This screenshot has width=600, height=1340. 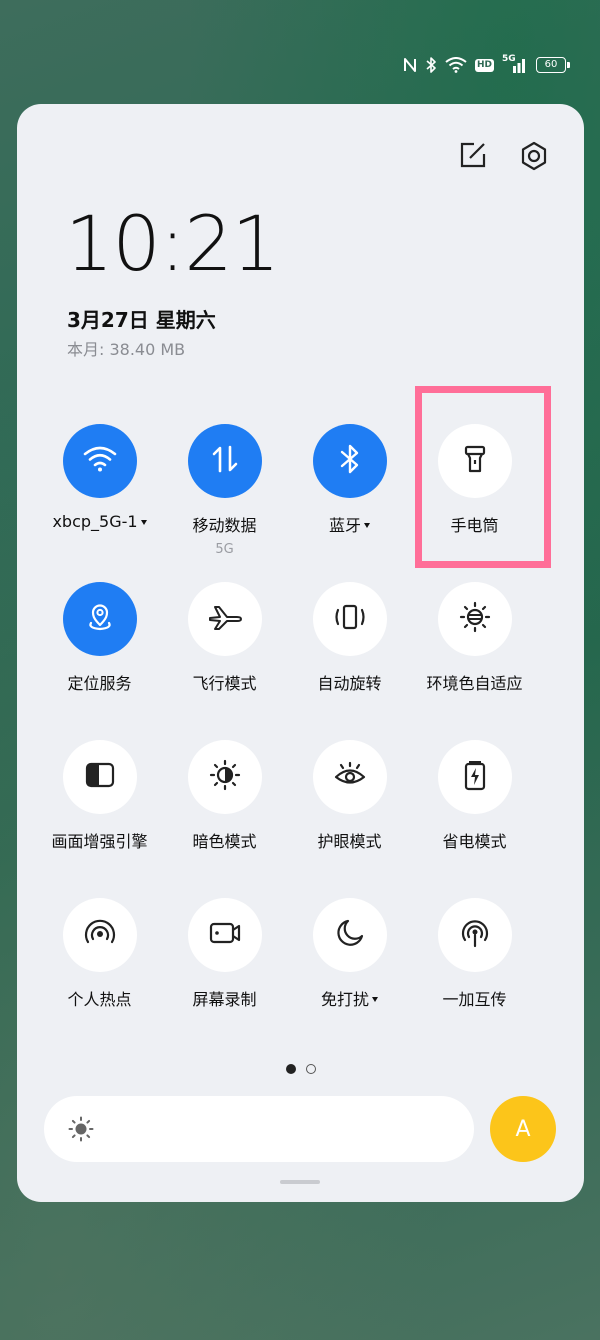 I want to click on tile-ambient-color: 环境色自适应, so click(x=474, y=657).